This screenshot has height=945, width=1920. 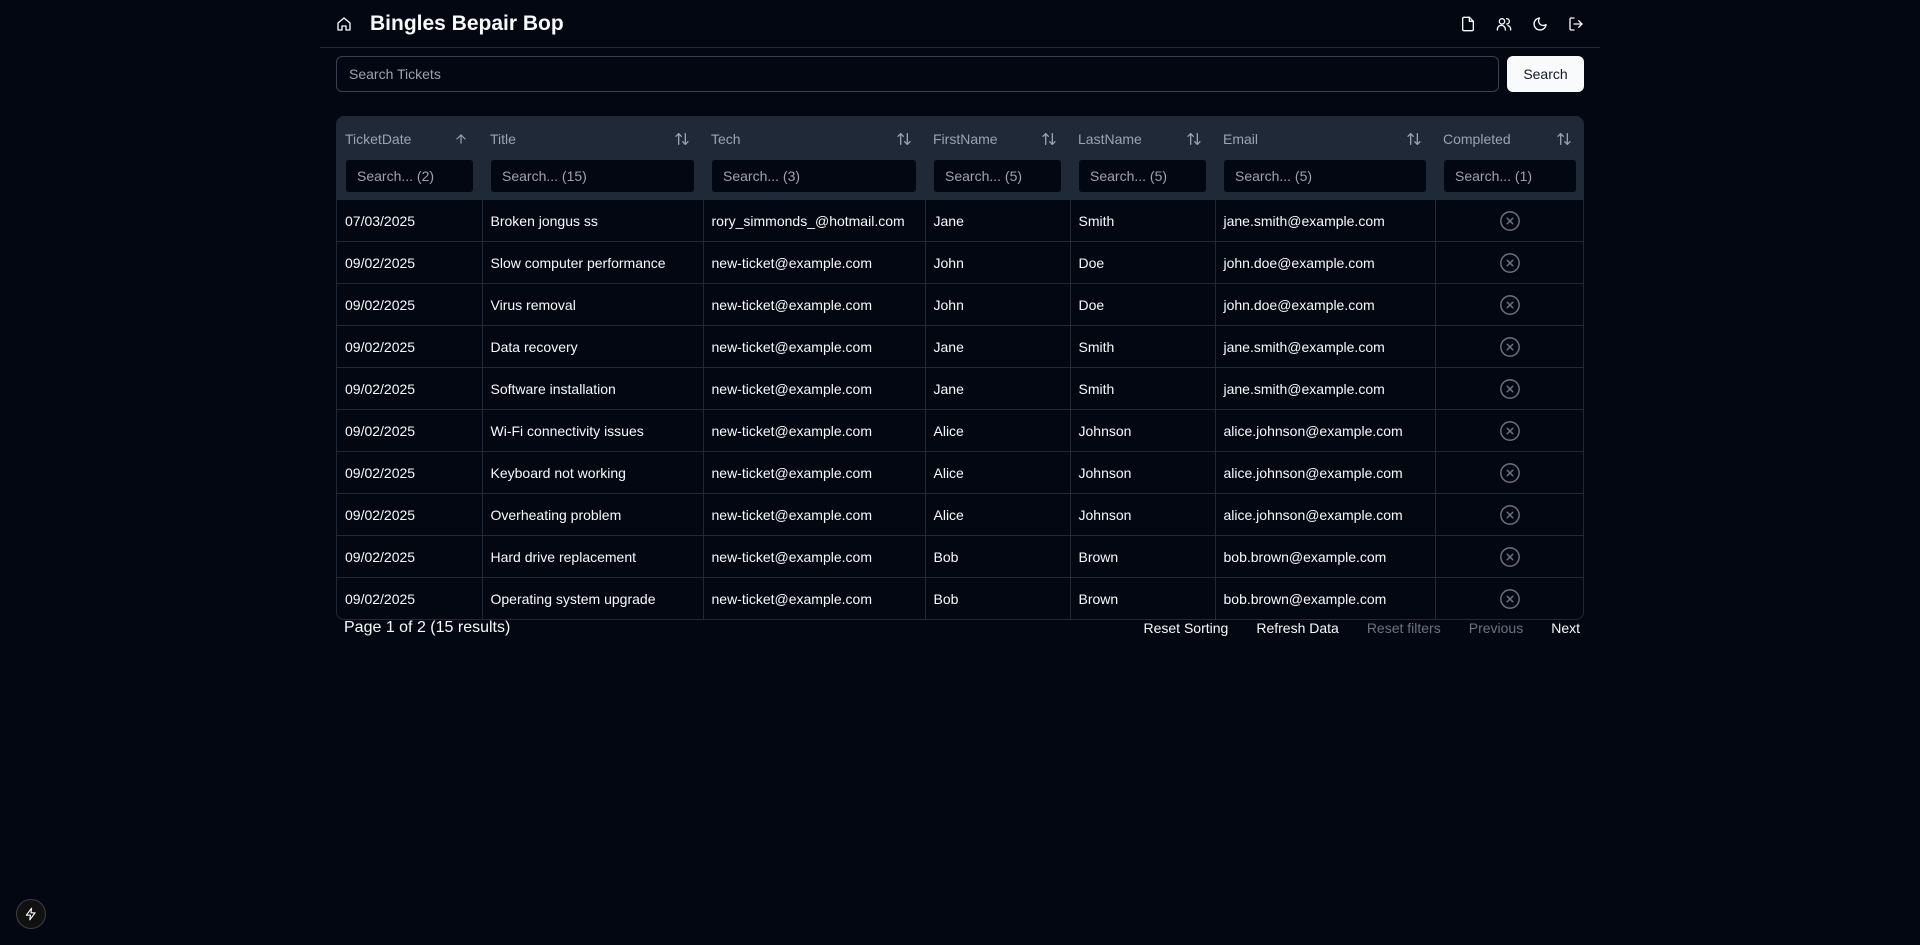 I want to click on column-label: Title, so click(x=503, y=139).